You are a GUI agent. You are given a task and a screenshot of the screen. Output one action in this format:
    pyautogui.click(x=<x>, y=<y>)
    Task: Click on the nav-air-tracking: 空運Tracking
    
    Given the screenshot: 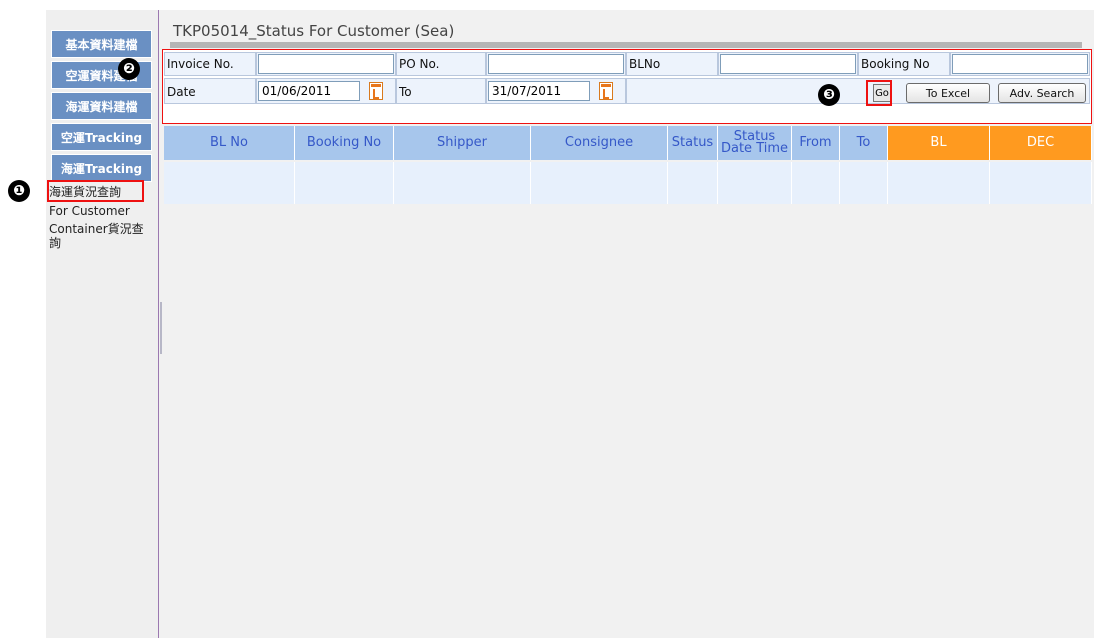 What is the action you would take?
    pyautogui.click(x=101, y=137)
    